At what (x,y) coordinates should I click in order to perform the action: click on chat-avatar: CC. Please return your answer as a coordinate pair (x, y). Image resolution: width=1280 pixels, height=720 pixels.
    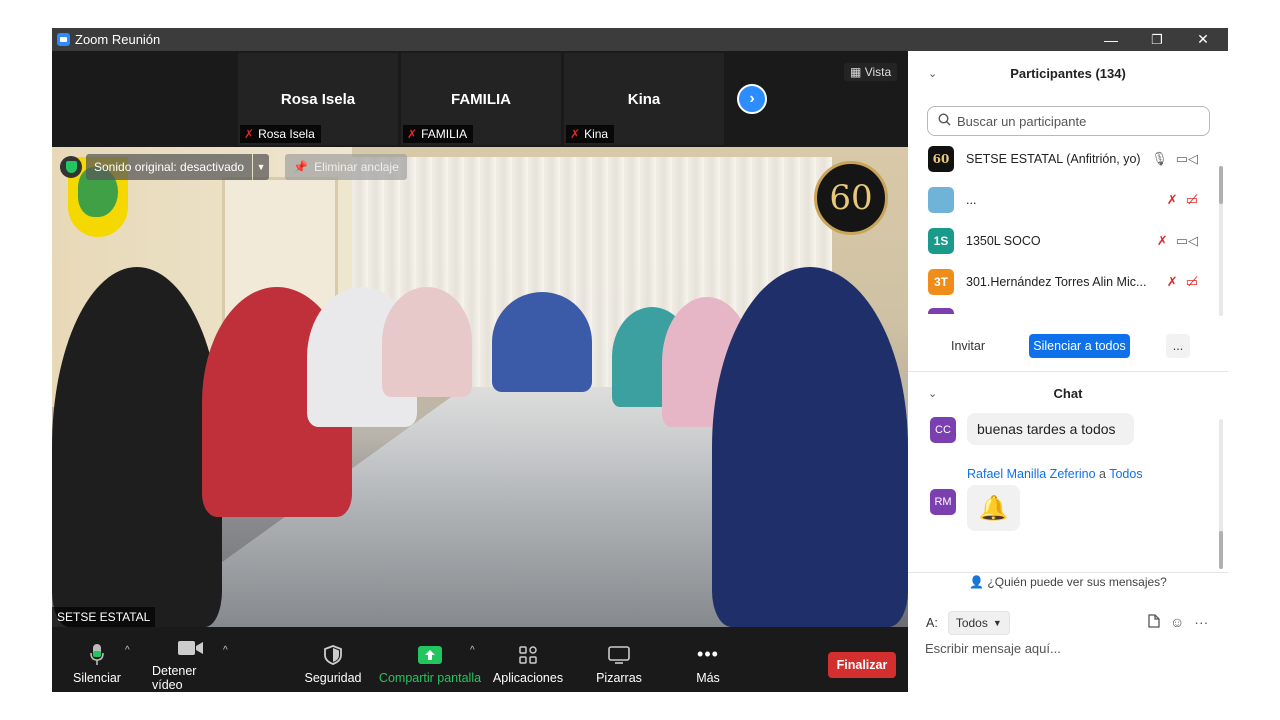
    Looking at the image, I should click on (943, 430).